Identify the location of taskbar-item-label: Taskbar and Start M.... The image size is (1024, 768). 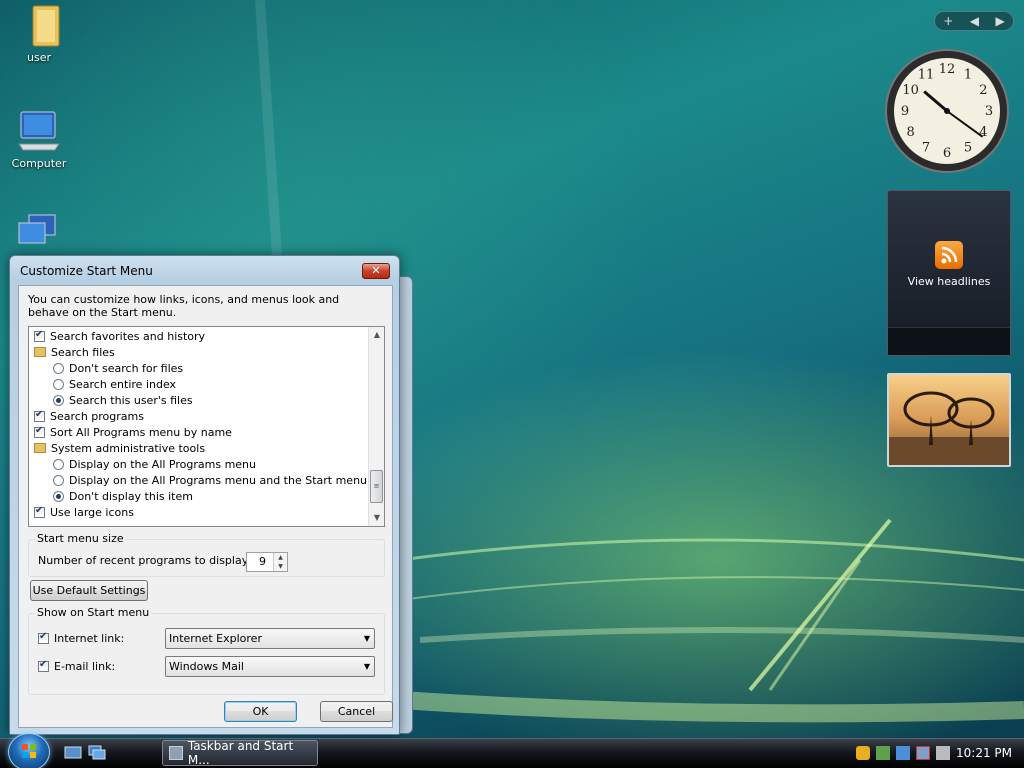
(240, 753).